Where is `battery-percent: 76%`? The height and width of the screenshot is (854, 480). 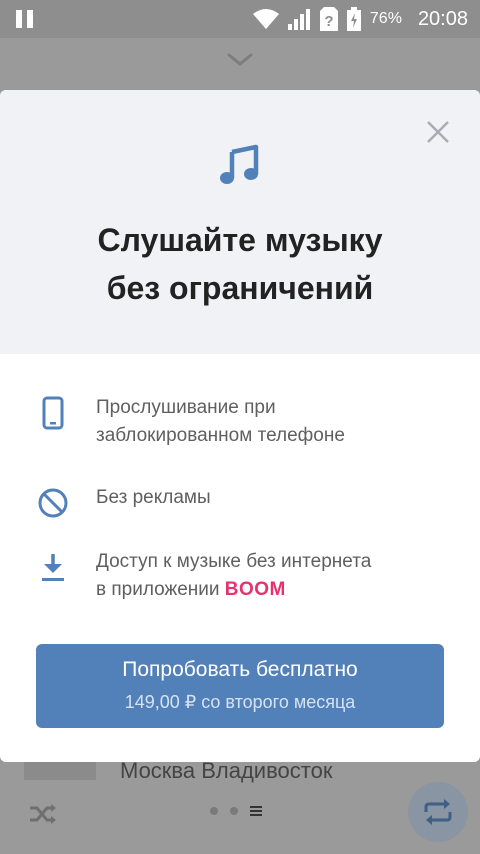
battery-percent: 76% is located at coordinates (385, 18).